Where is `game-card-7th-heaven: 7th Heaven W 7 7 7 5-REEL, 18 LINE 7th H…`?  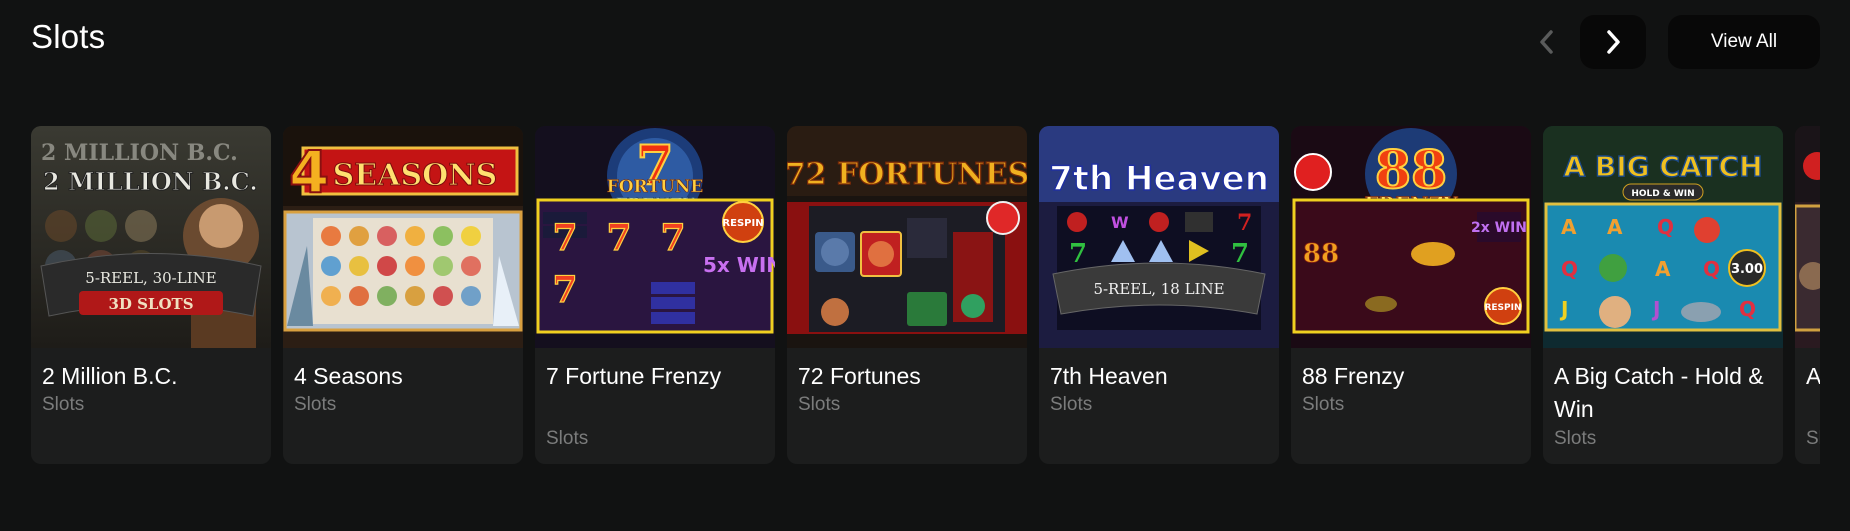 game-card-7th-heaven: 7th Heaven W 7 7 7 5-REEL, 18 LINE 7th H… is located at coordinates (1159, 295).